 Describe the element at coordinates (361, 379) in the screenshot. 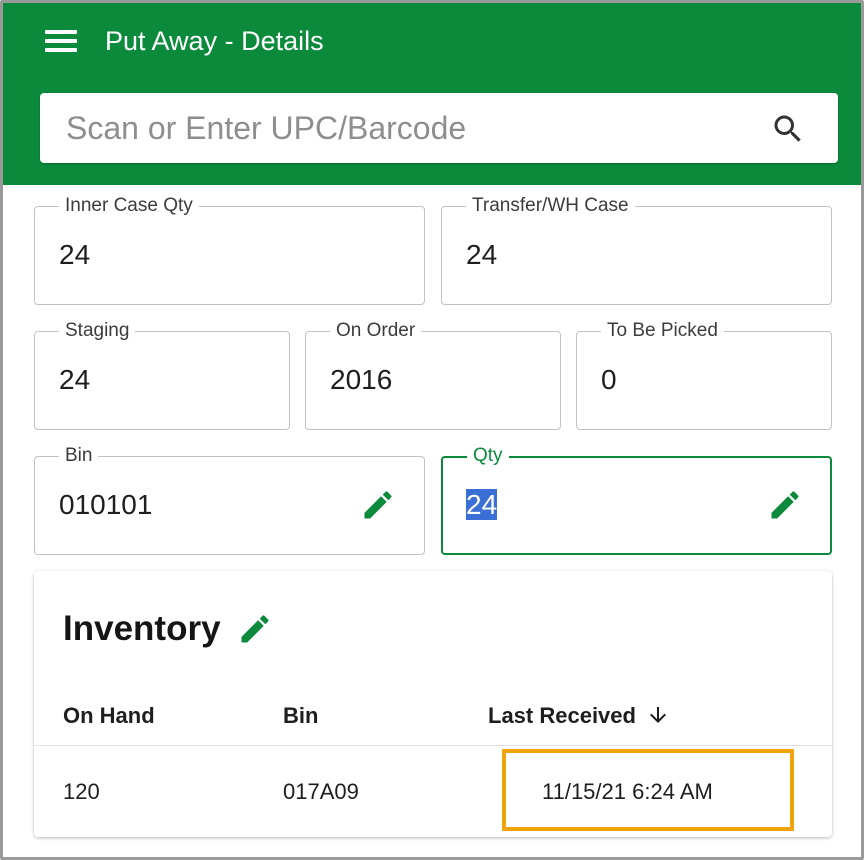

I see `field-value: 2016` at that location.